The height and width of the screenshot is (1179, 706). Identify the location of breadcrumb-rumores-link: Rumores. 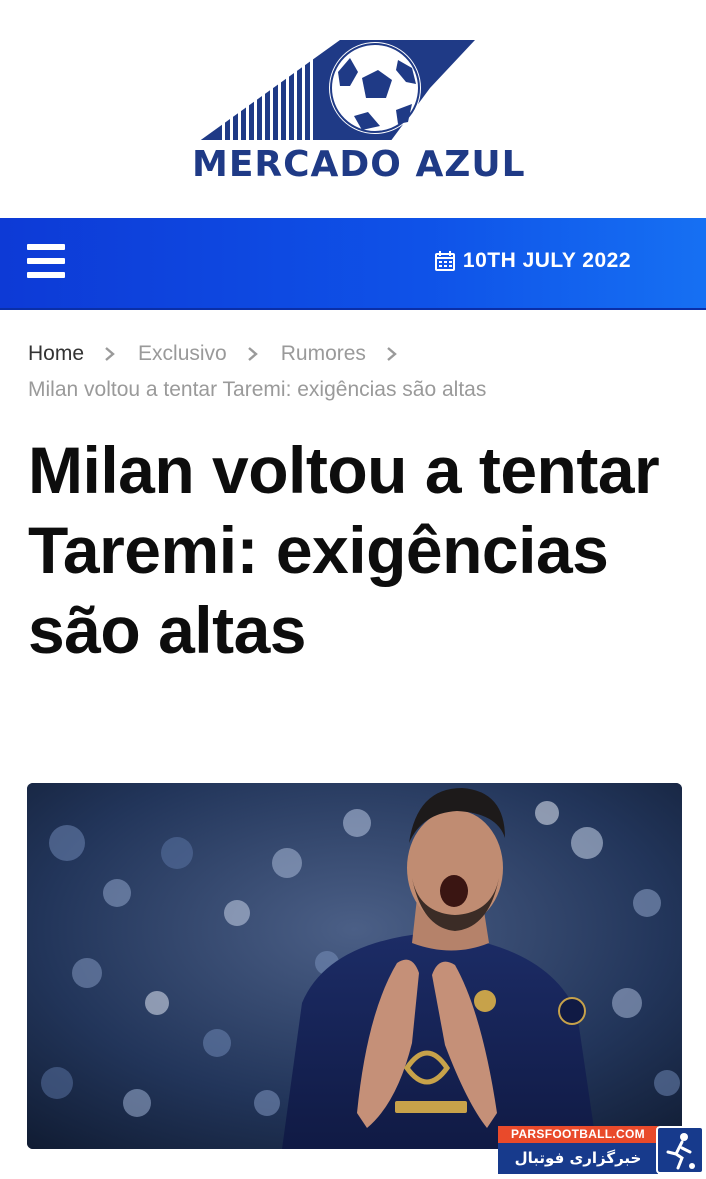
(323, 354).